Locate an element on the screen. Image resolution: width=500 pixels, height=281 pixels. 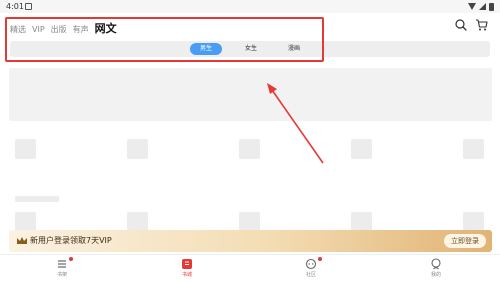
status-indicators is located at coordinates (481, 6).